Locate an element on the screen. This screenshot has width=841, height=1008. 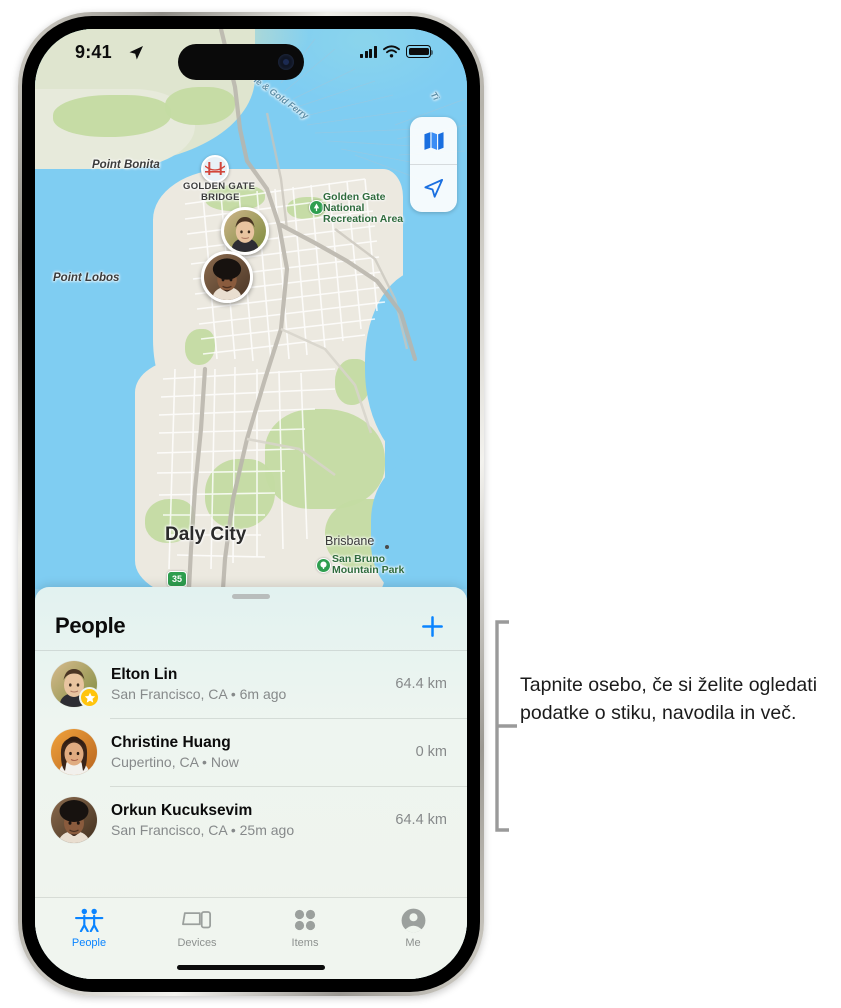
map-dot-brisbane is located at coordinates (387, 547).